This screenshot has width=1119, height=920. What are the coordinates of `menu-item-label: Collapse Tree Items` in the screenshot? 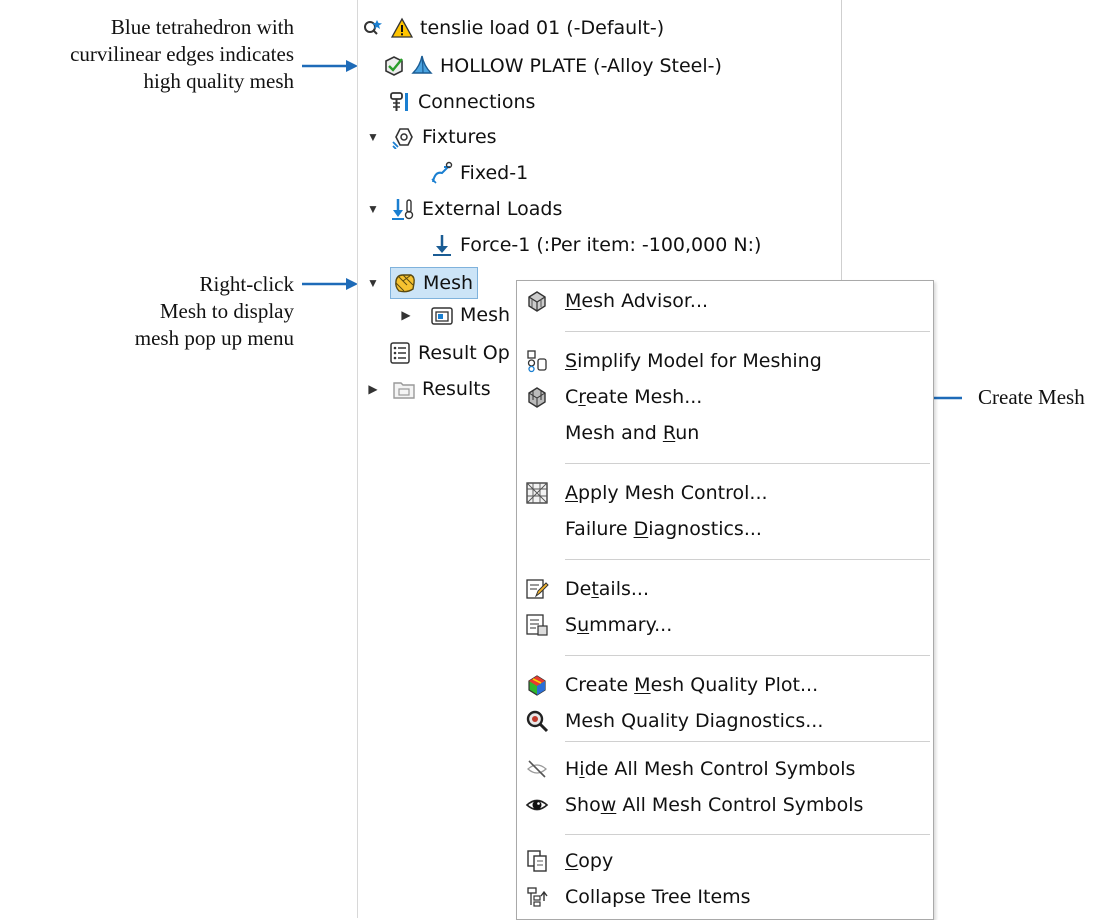 It's located at (658, 897).